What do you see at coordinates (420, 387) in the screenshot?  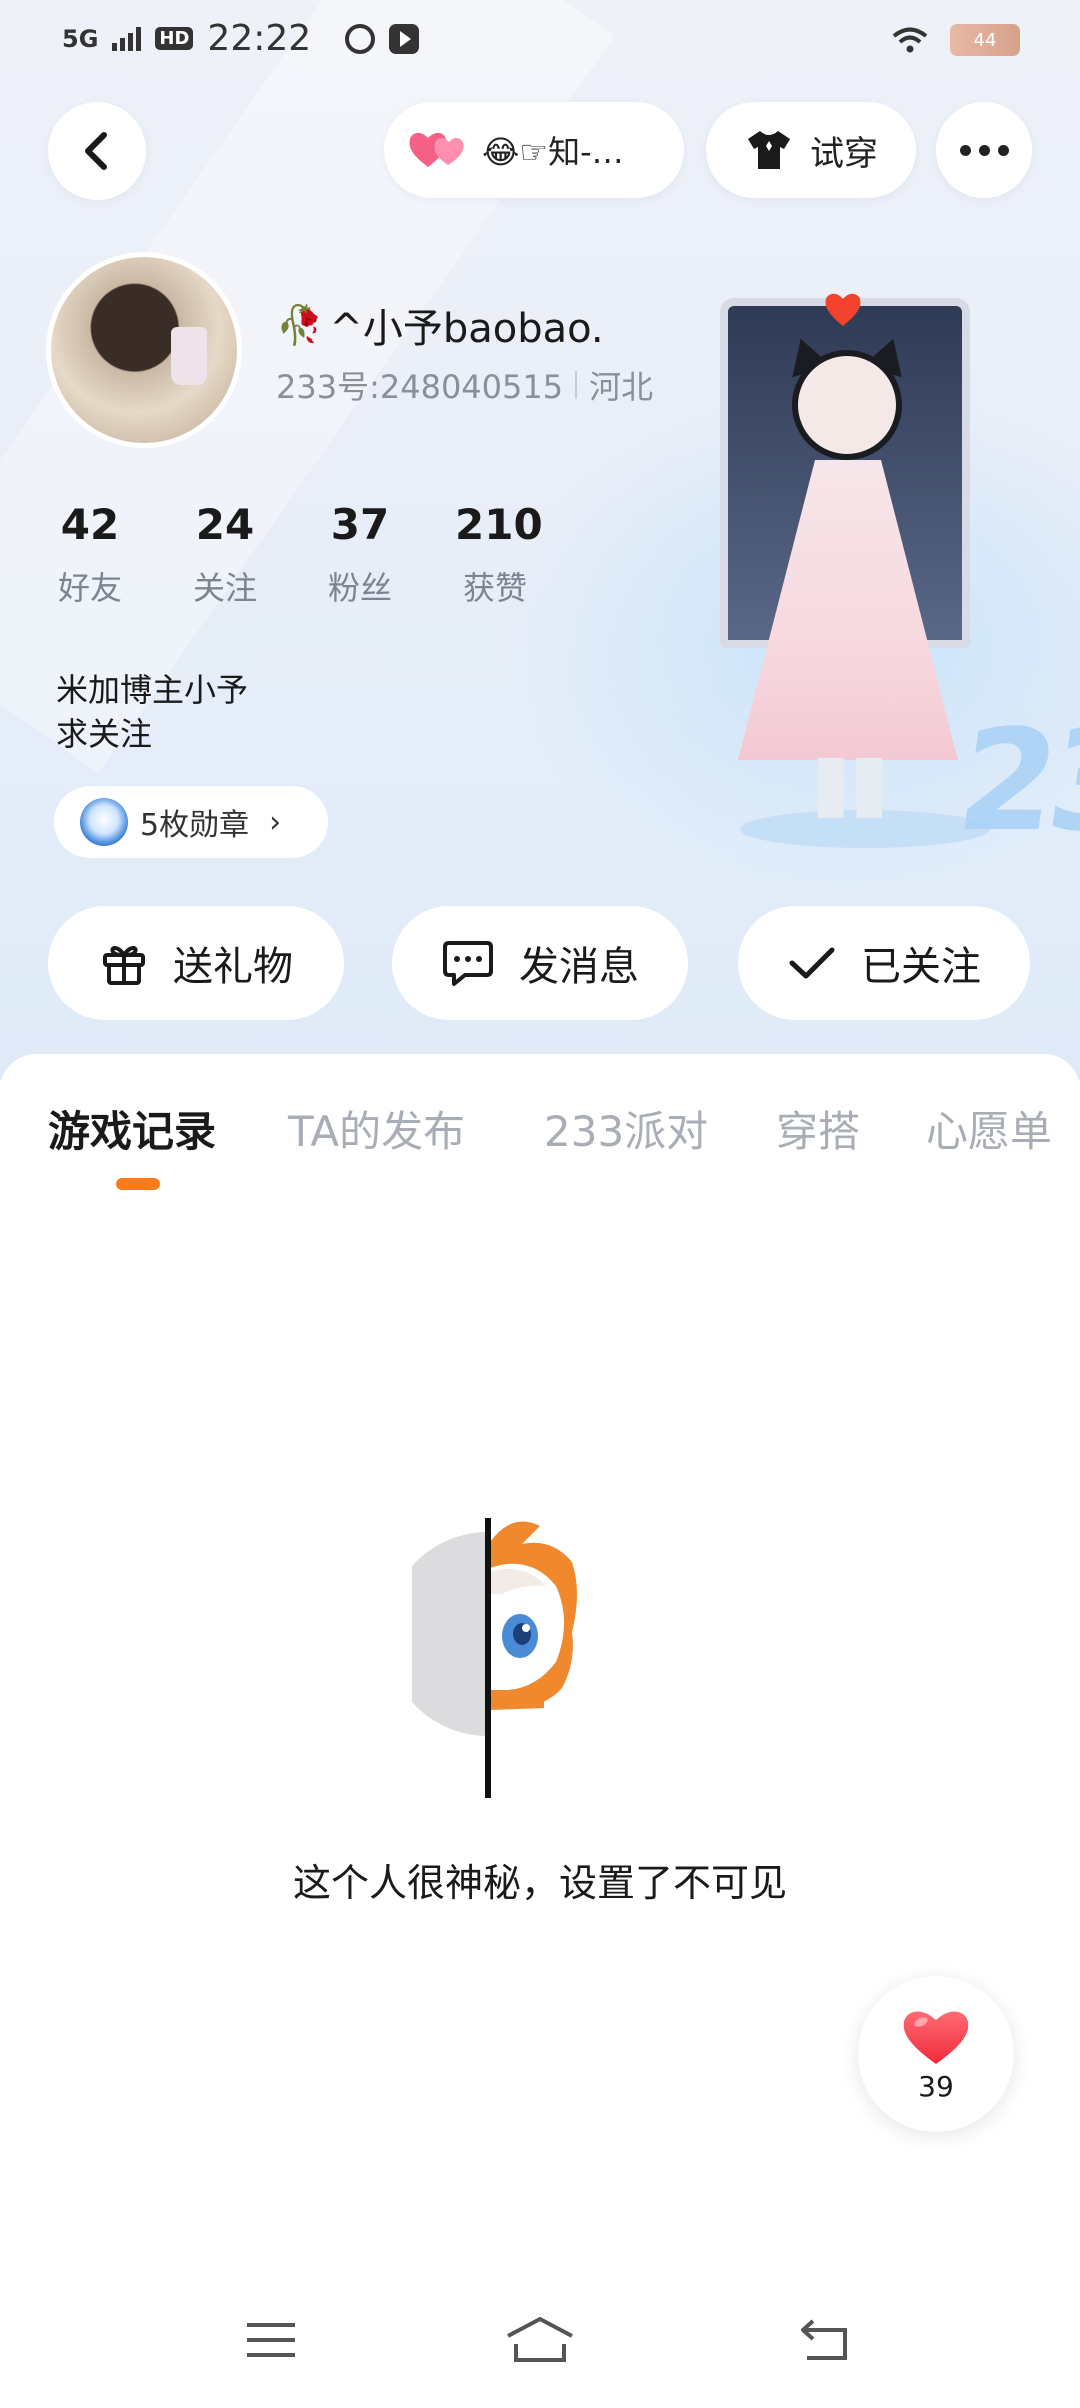 I see `user-id: 233号:248040515` at bounding box center [420, 387].